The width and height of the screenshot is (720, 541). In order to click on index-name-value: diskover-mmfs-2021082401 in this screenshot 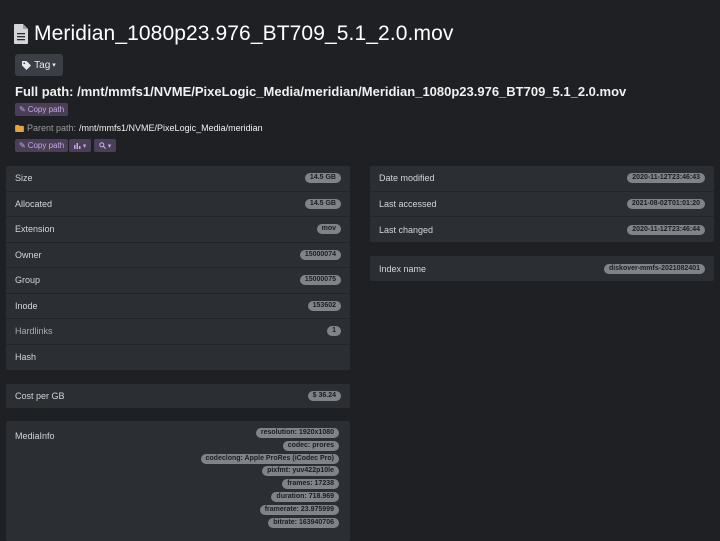, I will do `click(654, 268)`.